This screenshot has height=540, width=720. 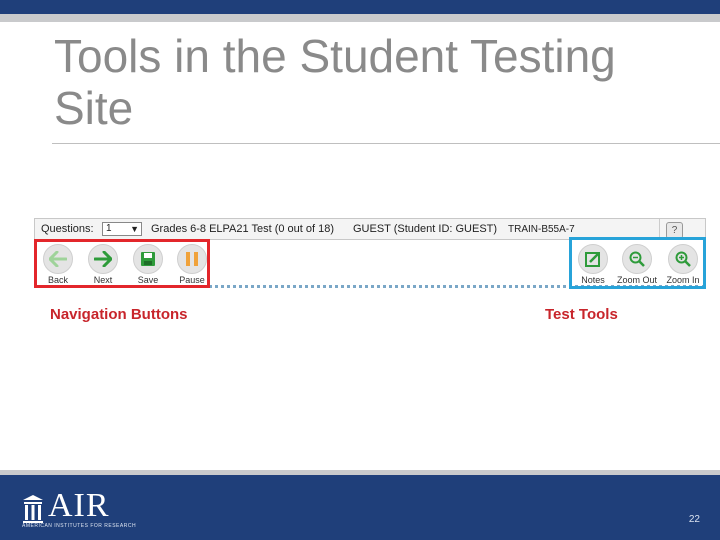 What do you see at coordinates (694, 519) in the screenshot?
I see `page-number: 22` at bounding box center [694, 519].